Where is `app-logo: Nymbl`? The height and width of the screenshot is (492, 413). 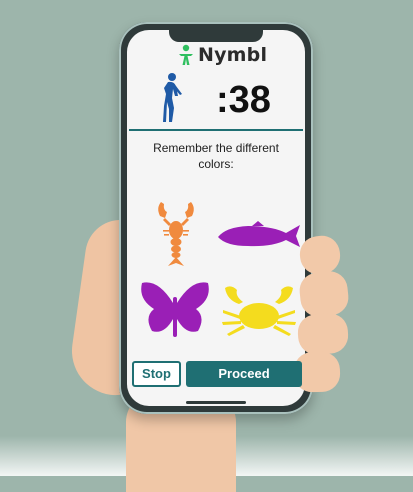 app-logo: Nymbl is located at coordinates (222, 55).